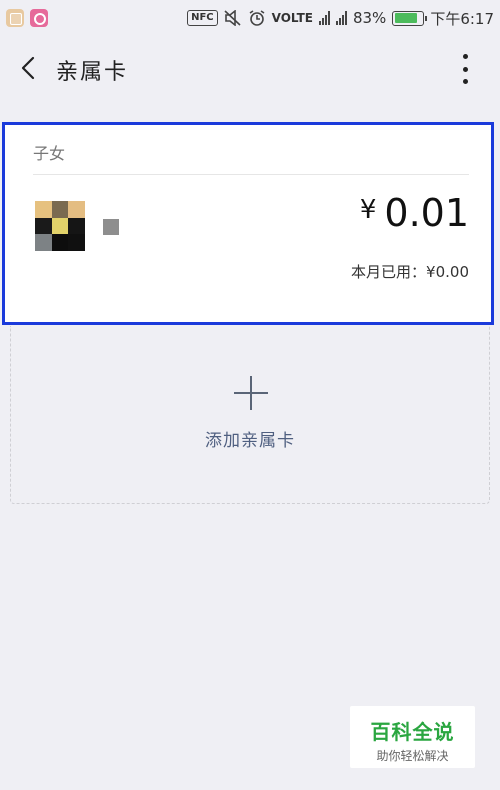  What do you see at coordinates (257, 18) in the screenshot?
I see `alarm-icon` at bounding box center [257, 18].